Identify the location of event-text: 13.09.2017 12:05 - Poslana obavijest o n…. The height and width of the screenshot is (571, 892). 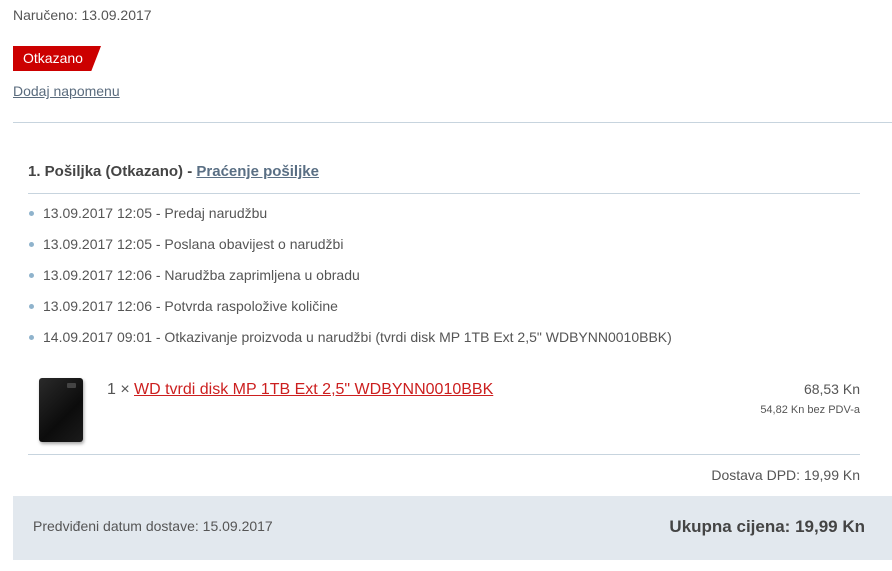
(193, 244).